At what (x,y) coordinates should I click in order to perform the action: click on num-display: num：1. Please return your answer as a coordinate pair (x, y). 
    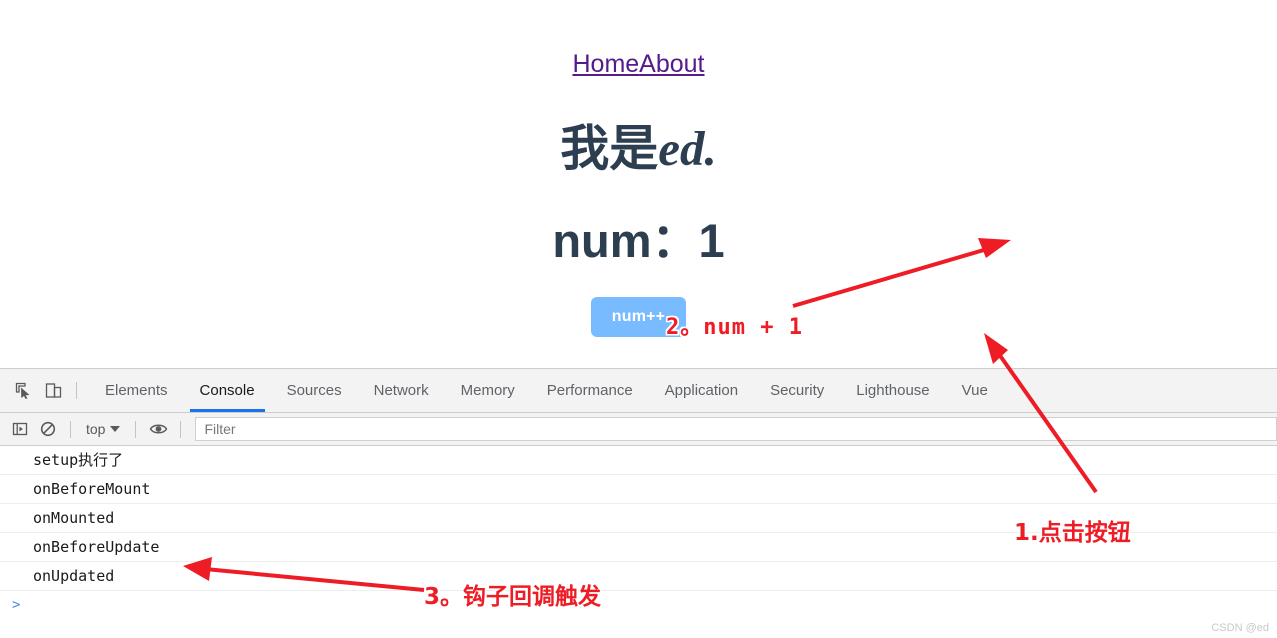
    Looking at the image, I should click on (638, 241).